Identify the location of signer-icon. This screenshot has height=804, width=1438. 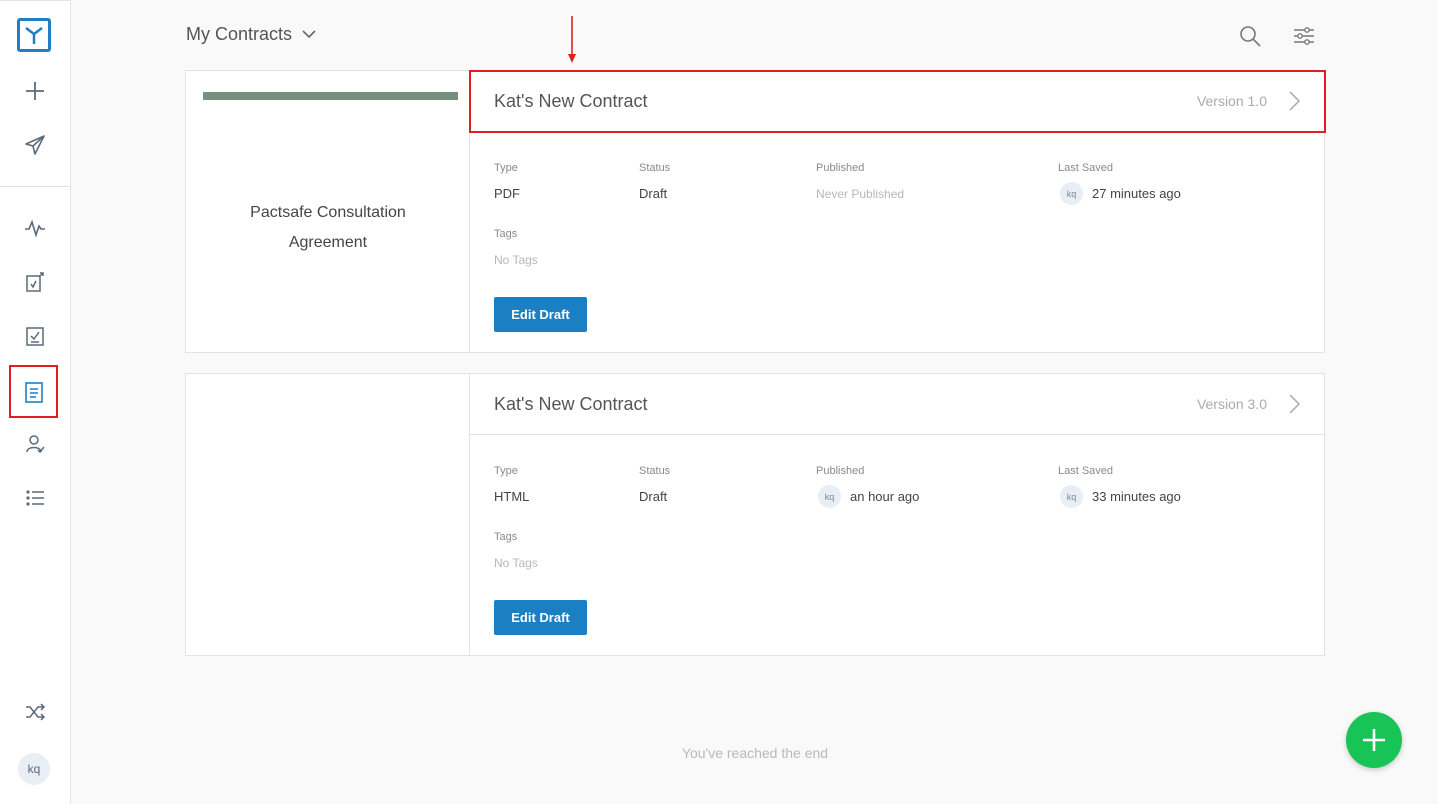
(35, 444).